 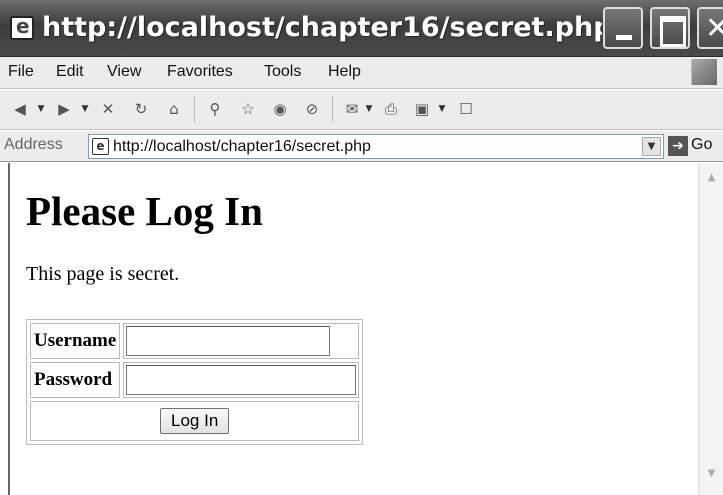 I want to click on go-arrow-icon: ➔, so click(x=678, y=146).